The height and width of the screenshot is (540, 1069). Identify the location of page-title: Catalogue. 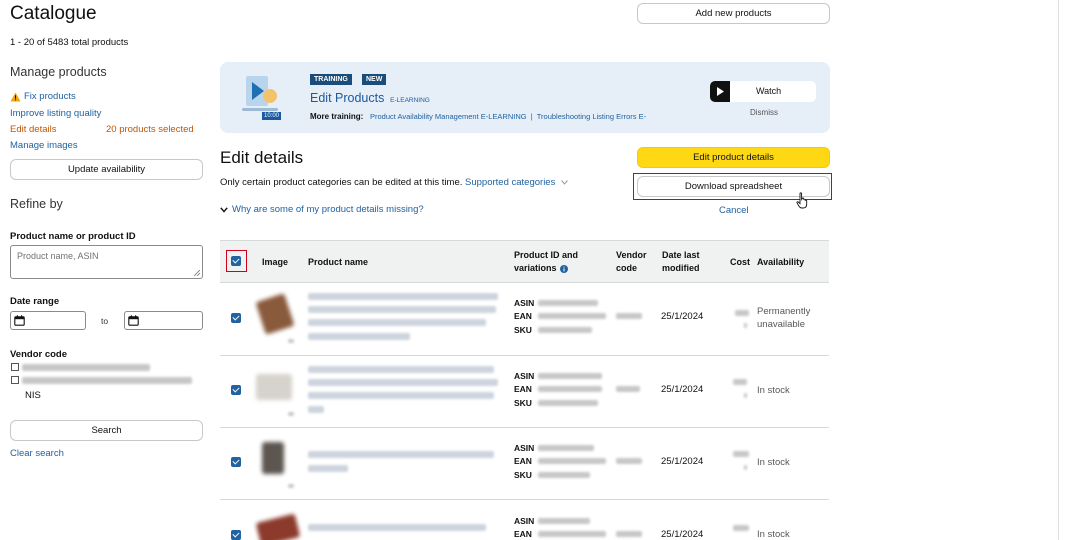
(53, 13).